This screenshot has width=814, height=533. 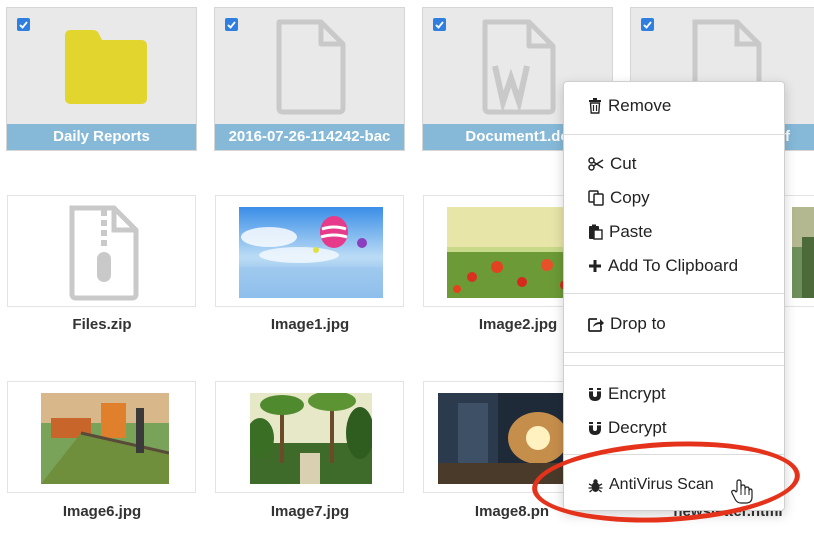 I want to click on file-name: Image1.jpg, so click(x=310, y=324).